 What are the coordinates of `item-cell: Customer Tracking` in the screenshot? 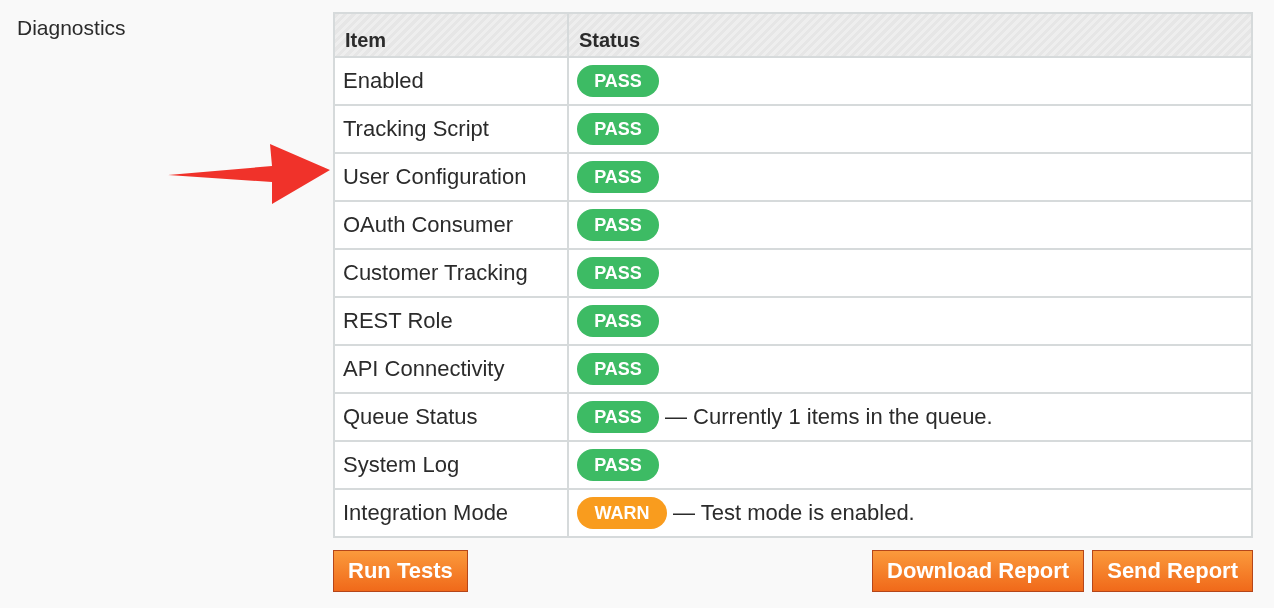 It's located at (451, 273).